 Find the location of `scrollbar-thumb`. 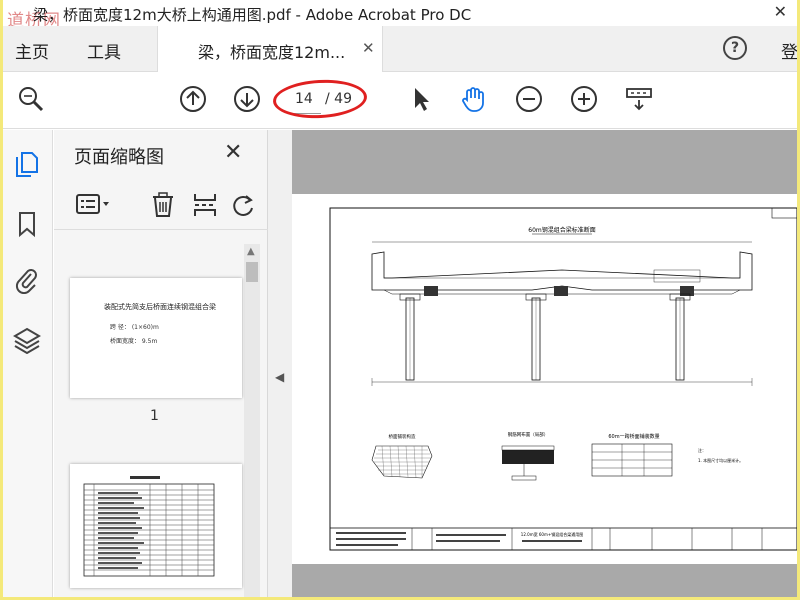

scrollbar-thumb is located at coordinates (252, 272).